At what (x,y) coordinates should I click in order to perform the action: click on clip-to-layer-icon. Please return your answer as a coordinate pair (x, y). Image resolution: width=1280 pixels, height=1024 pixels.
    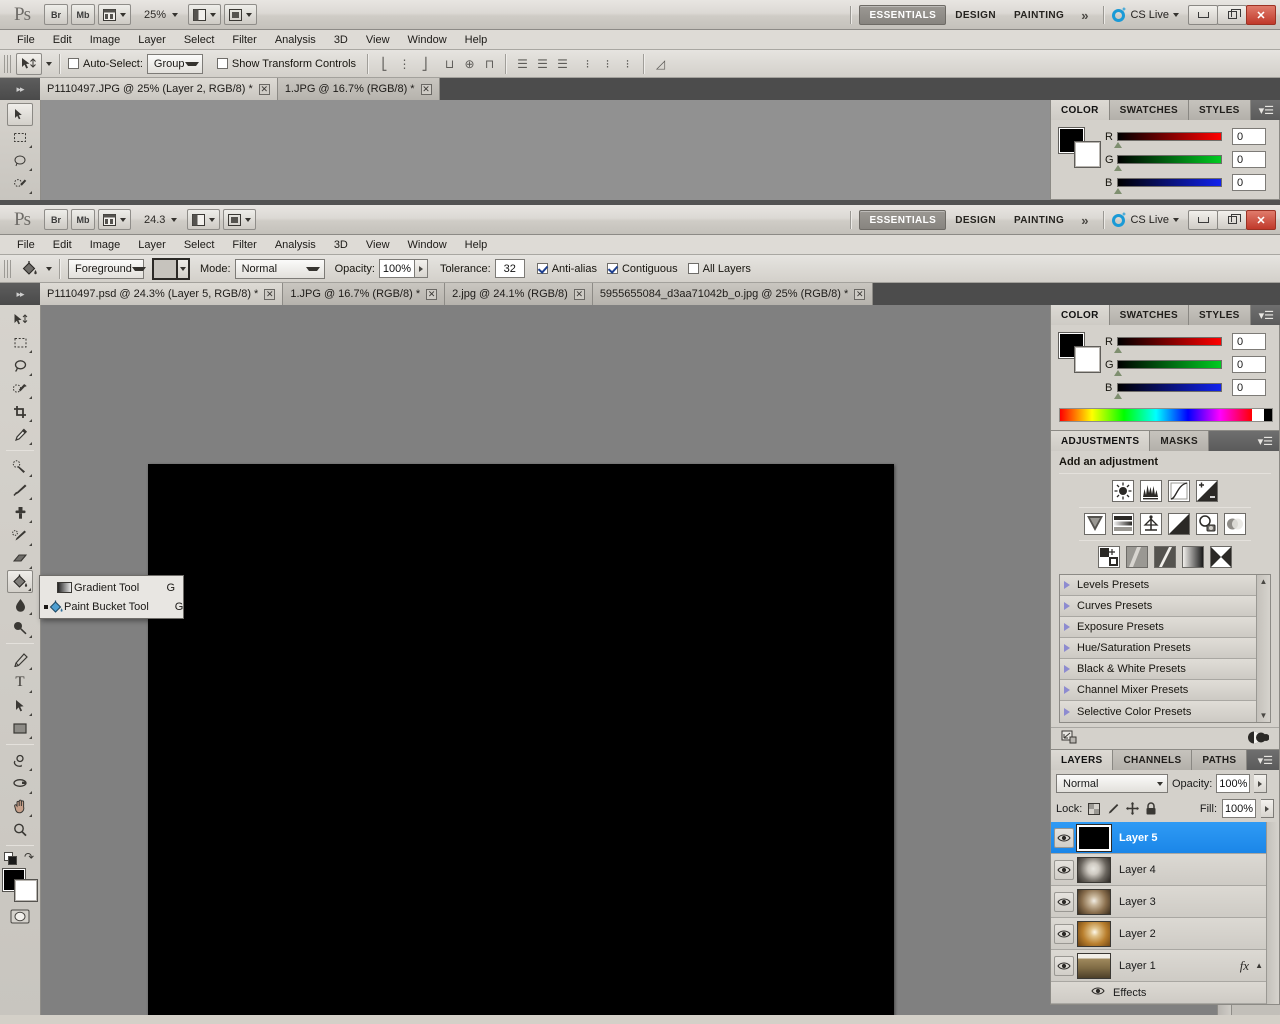
    Looking at the image, I should click on (1258, 739).